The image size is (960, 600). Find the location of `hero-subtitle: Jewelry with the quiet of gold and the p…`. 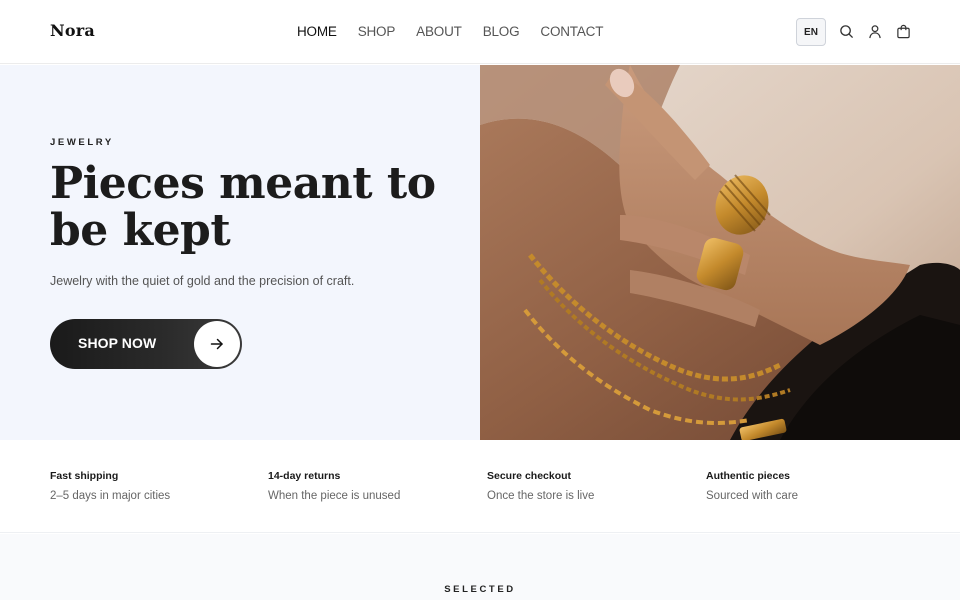

hero-subtitle: Jewelry with the quiet of gold and the p… is located at coordinates (202, 281).